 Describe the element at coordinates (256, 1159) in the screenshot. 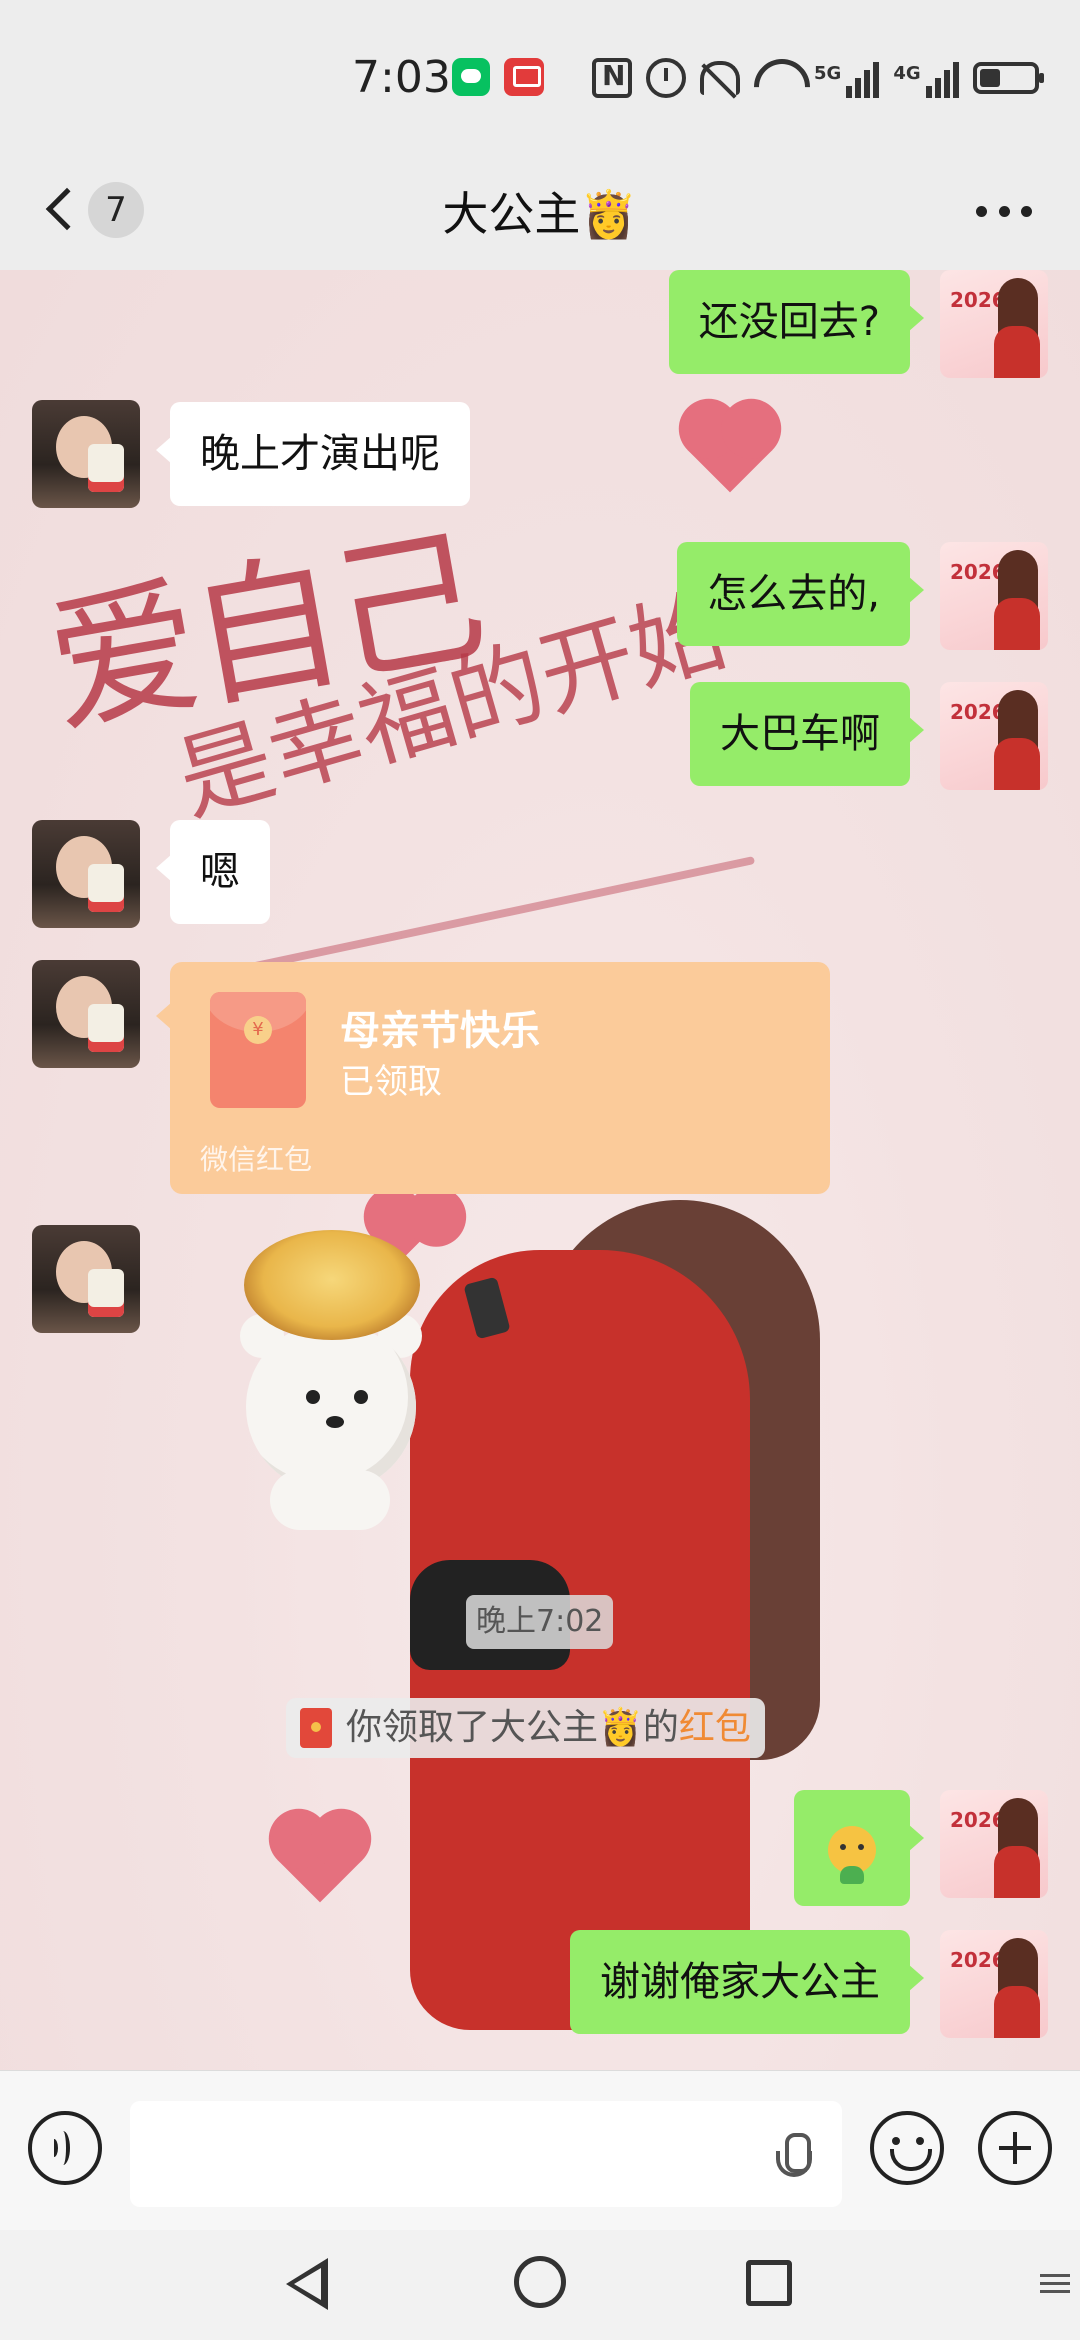

I see `red-packet-label: 微信红包` at that location.